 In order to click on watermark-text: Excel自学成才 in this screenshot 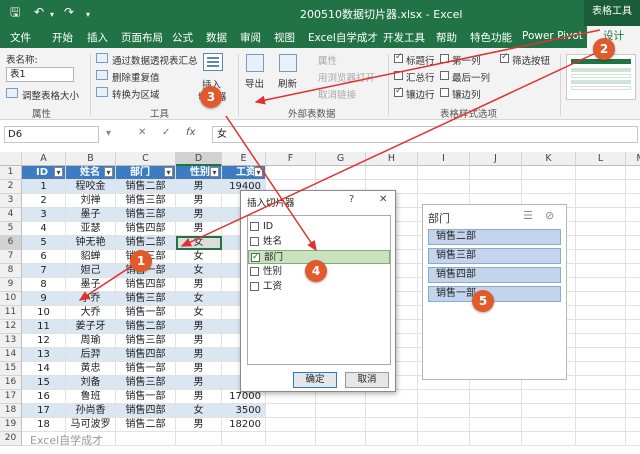, I will do `click(67, 440)`.